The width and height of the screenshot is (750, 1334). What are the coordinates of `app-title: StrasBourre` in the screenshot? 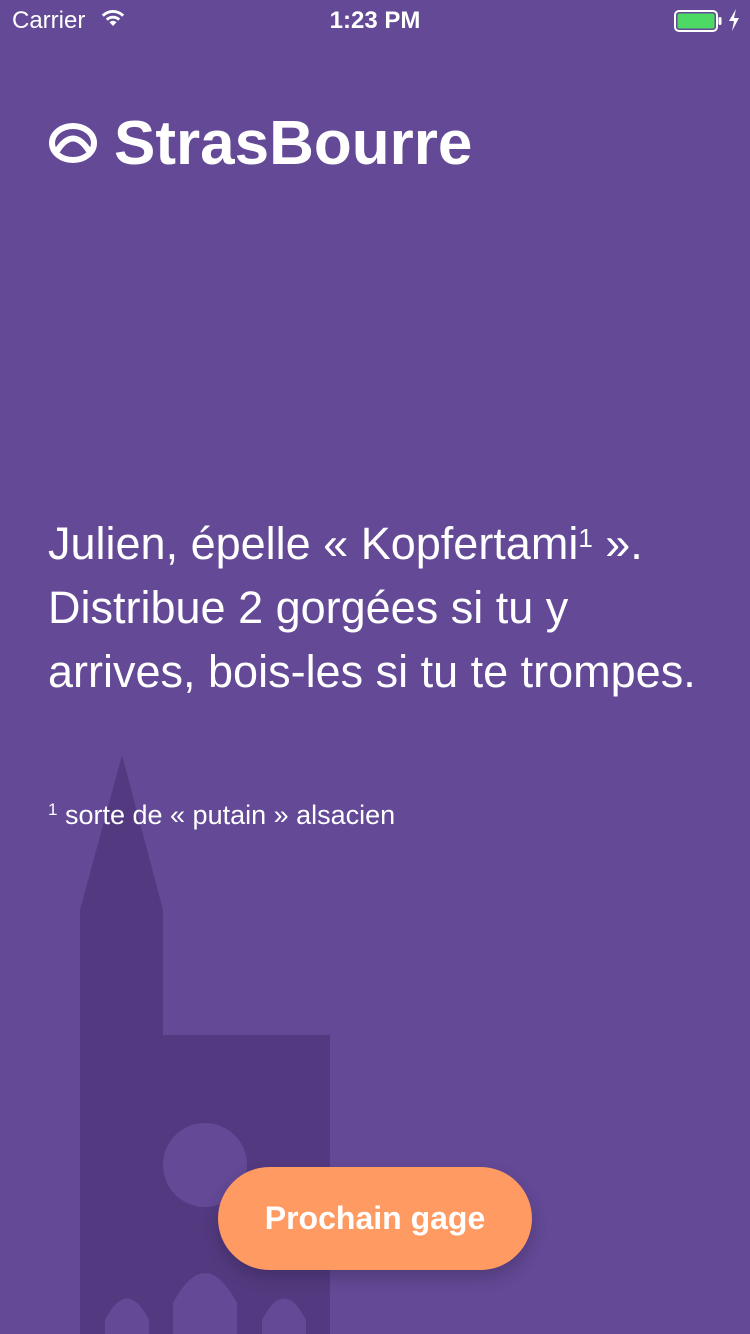 It's located at (293, 143).